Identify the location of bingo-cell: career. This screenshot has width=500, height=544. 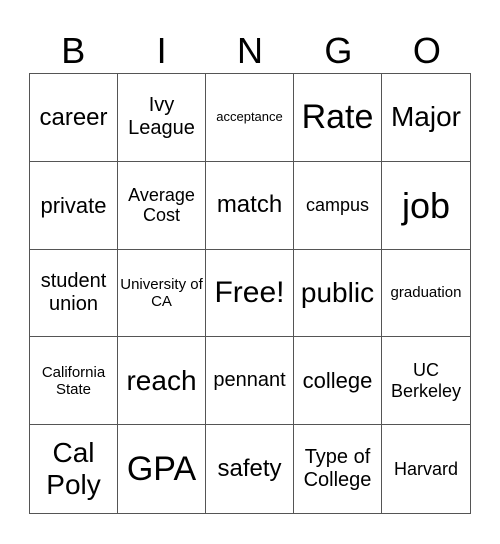
(74, 118).